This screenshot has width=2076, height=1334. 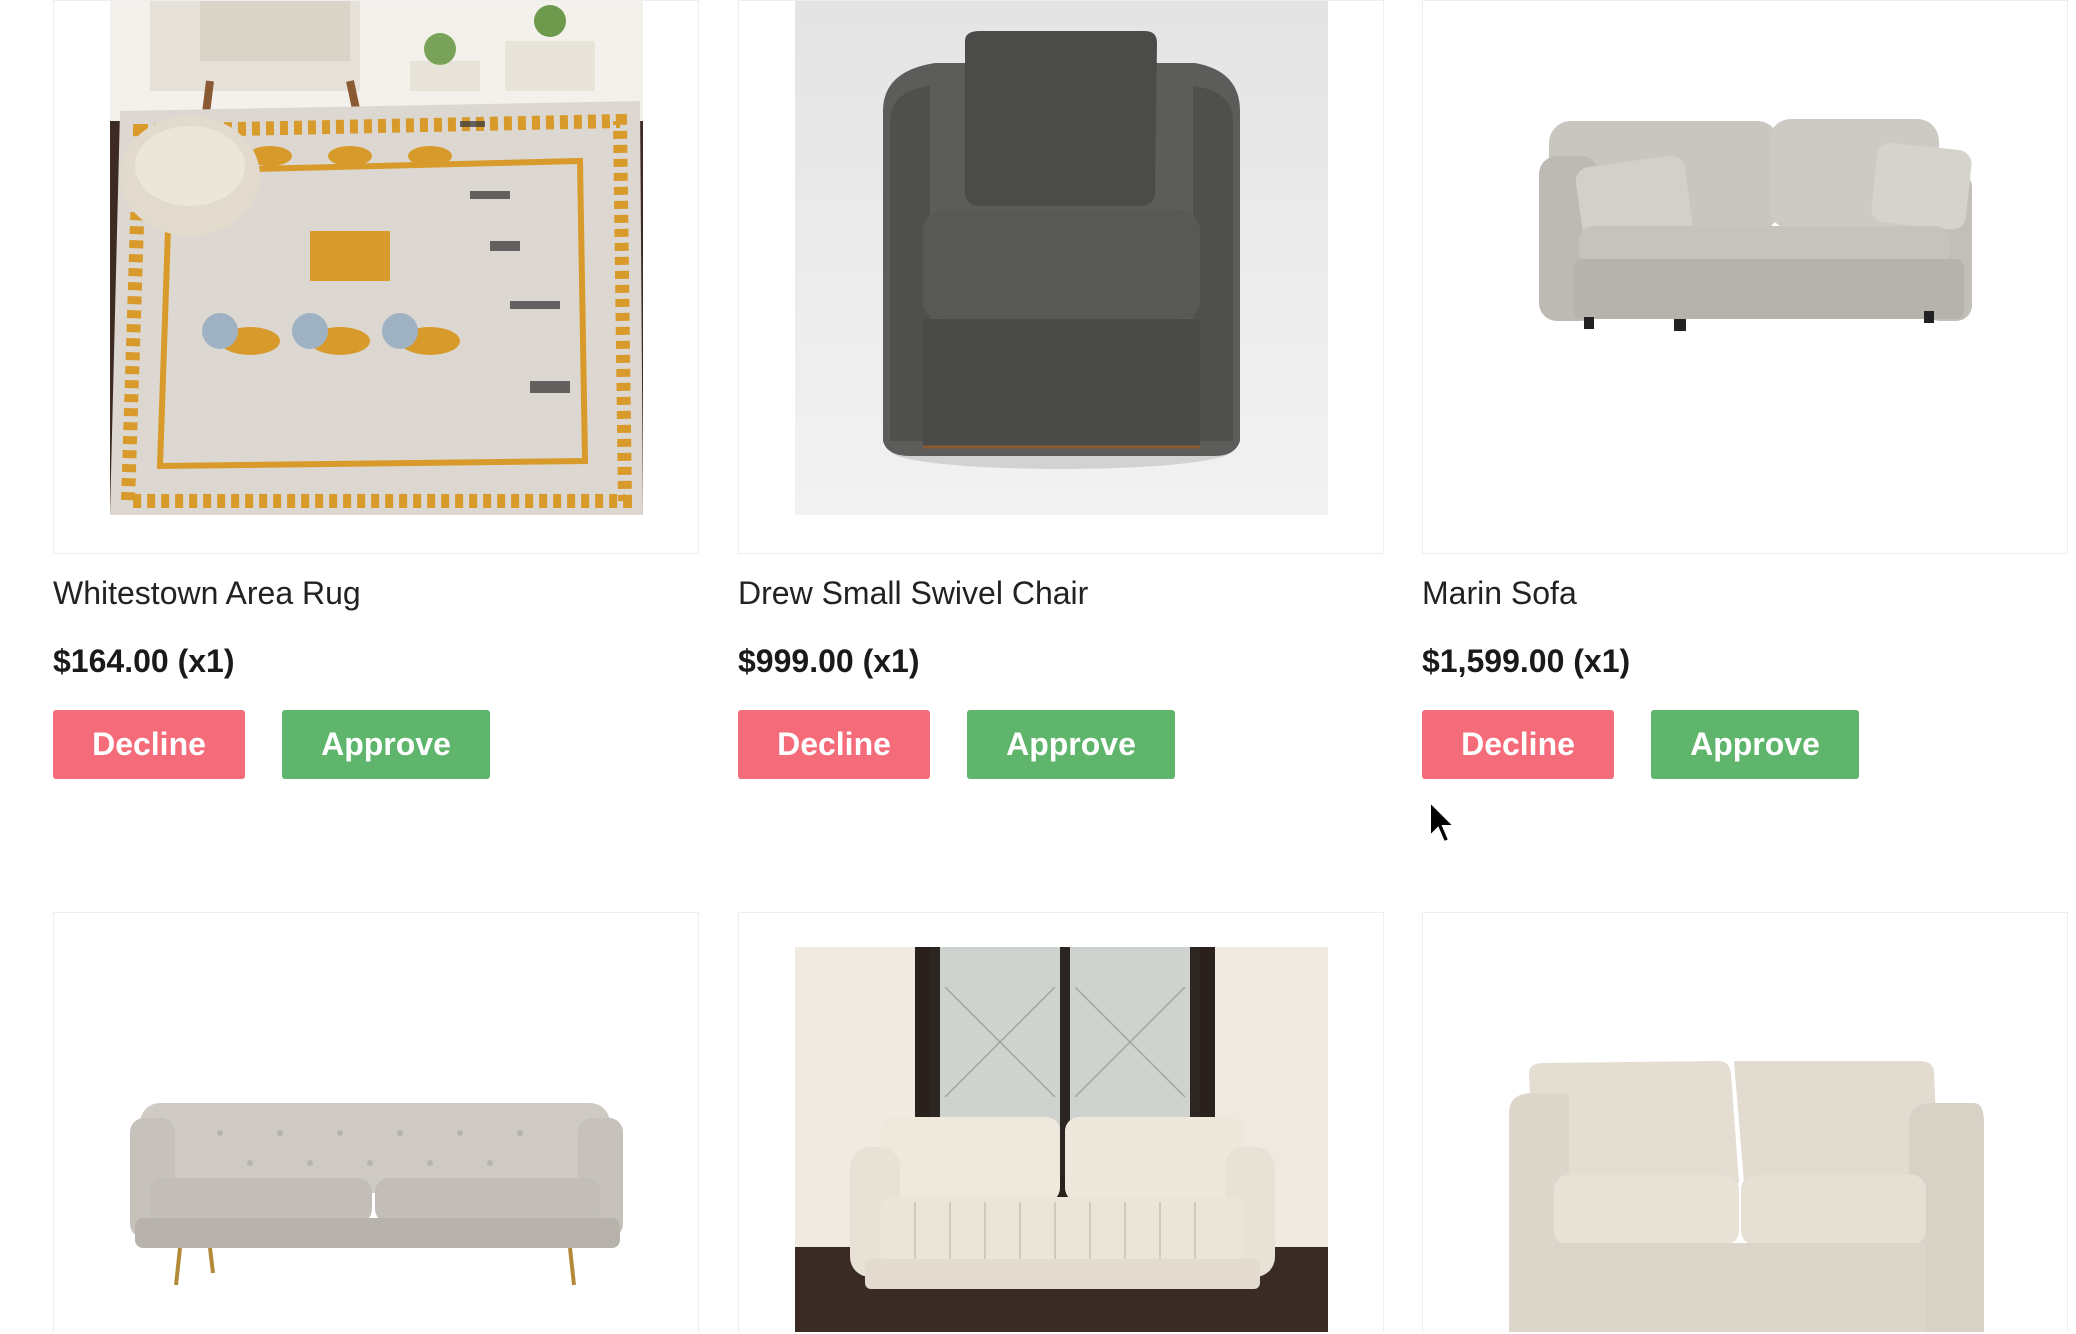 What do you see at coordinates (1526, 661) in the screenshot?
I see `product-price: $1,599.00 (x1)` at bounding box center [1526, 661].